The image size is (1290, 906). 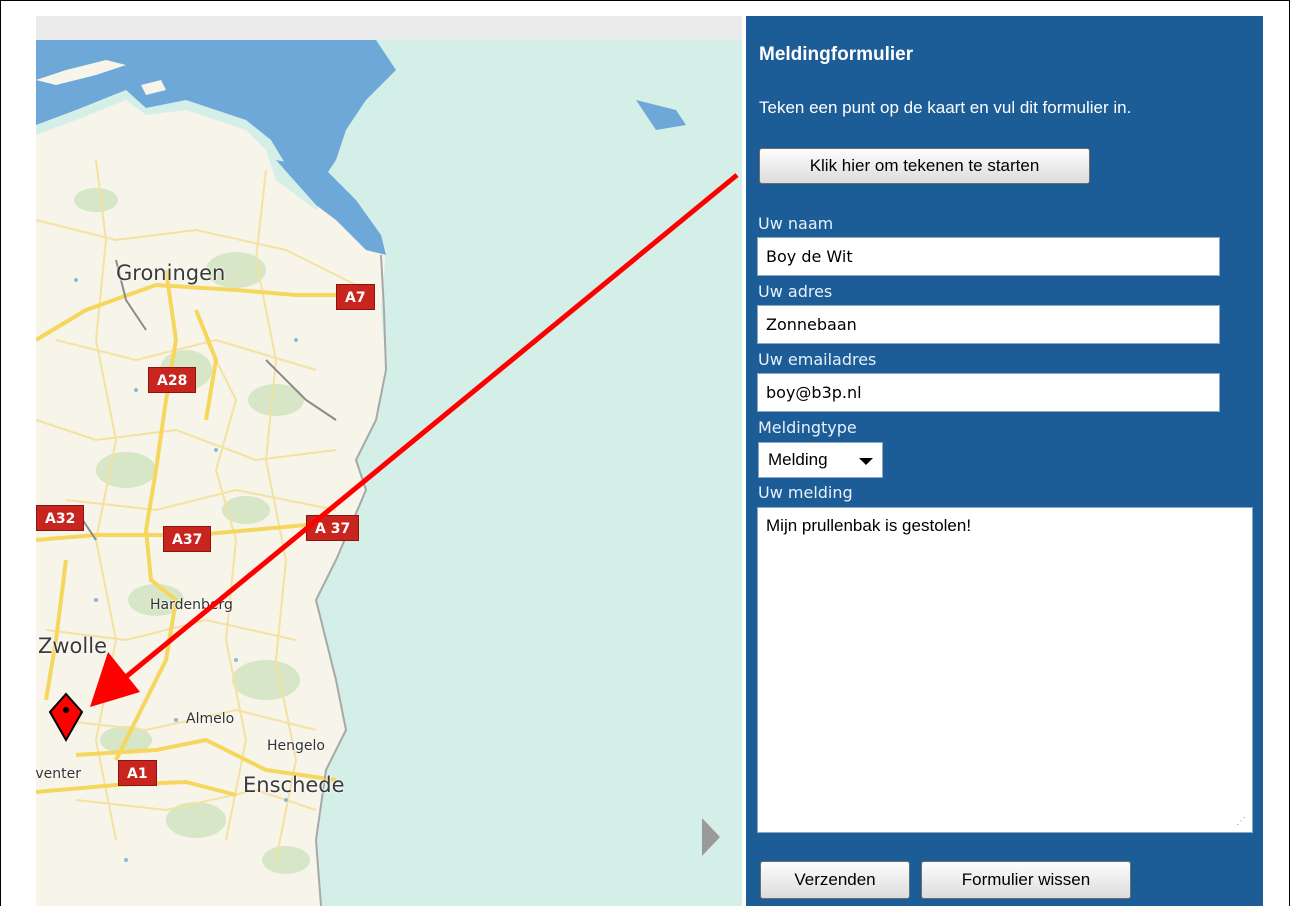 I want to click on type-select-value: Melding, so click(x=798, y=459).